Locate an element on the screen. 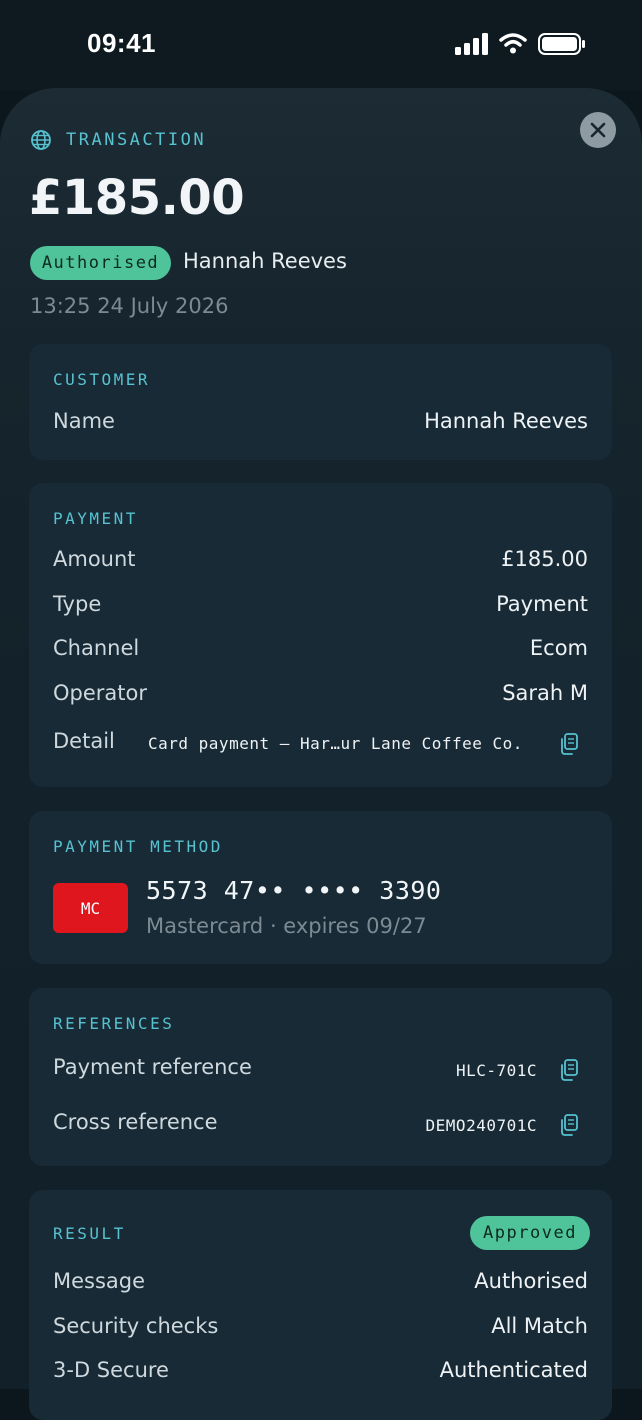 This screenshot has height=1420, width=642. row-label-payment-reference: Payment reference is located at coordinates (152, 1067).